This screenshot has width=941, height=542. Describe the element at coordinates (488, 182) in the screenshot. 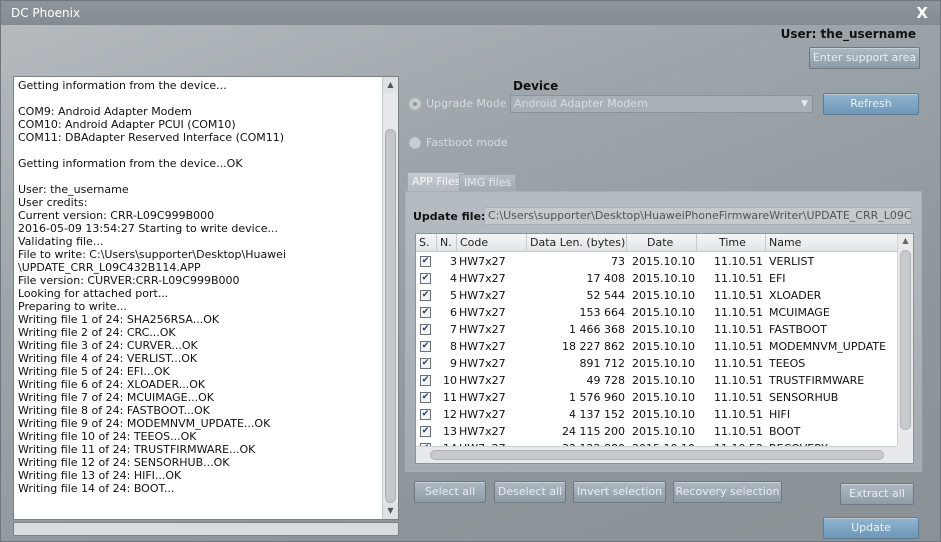

I see `tab-img-files: IMG files` at that location.